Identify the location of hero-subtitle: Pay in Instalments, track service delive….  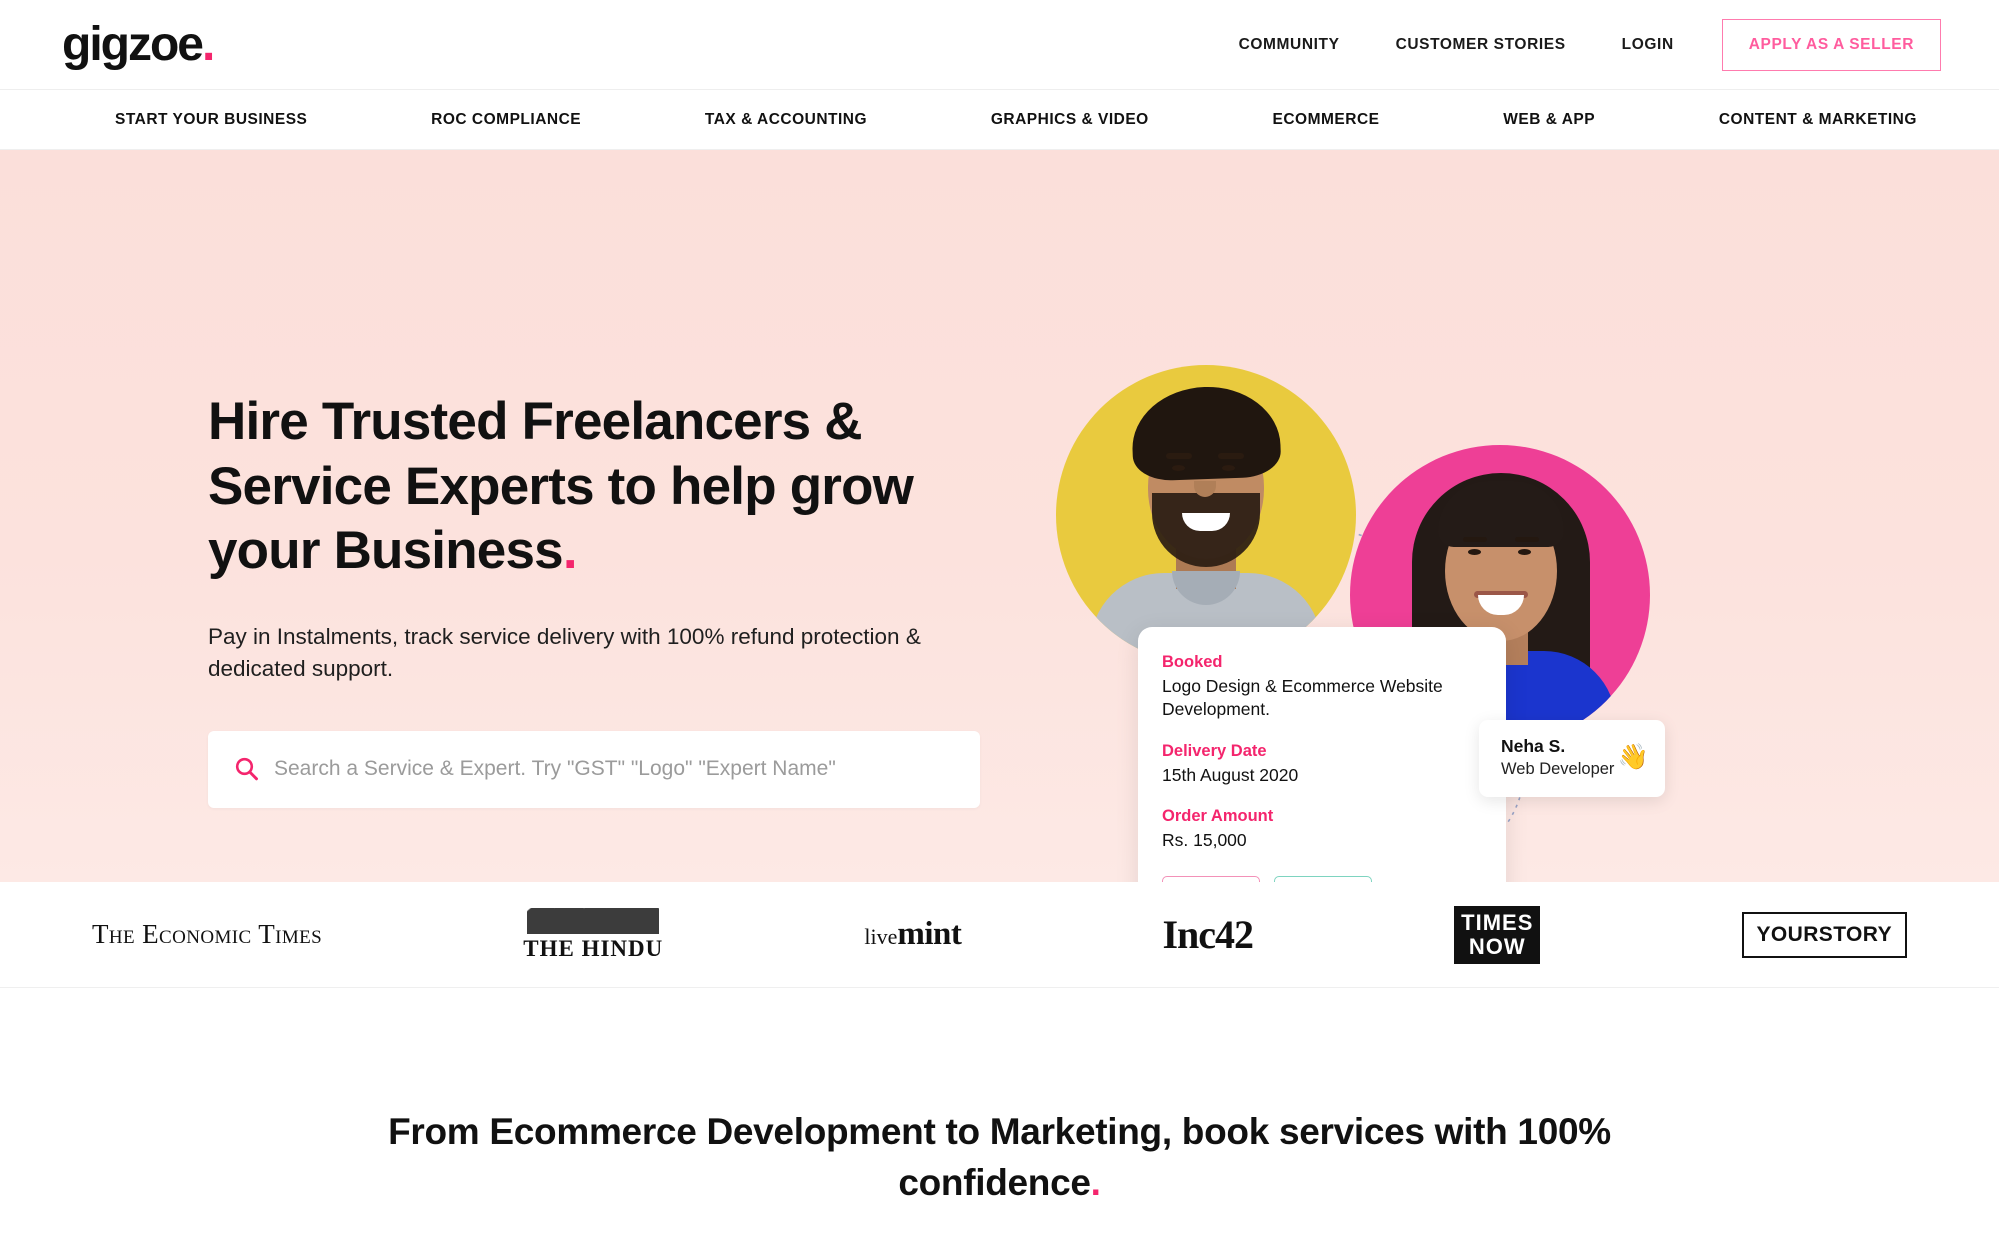
(564, 652).